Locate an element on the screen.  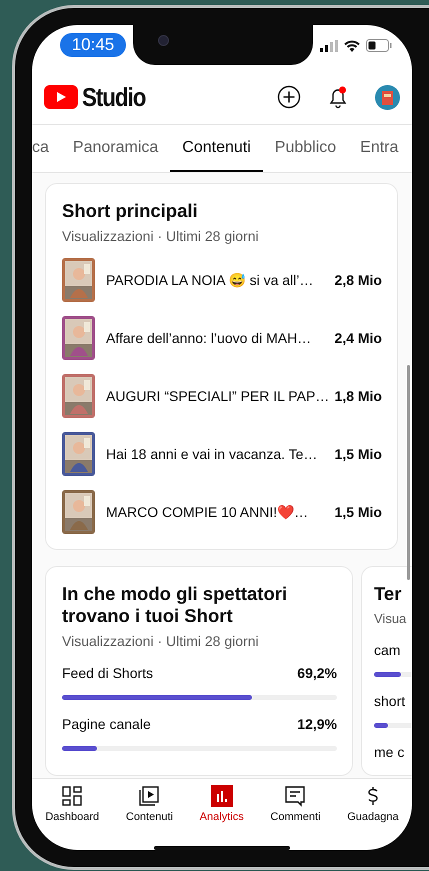
tab: Entra is located at coordinates (379, 148).